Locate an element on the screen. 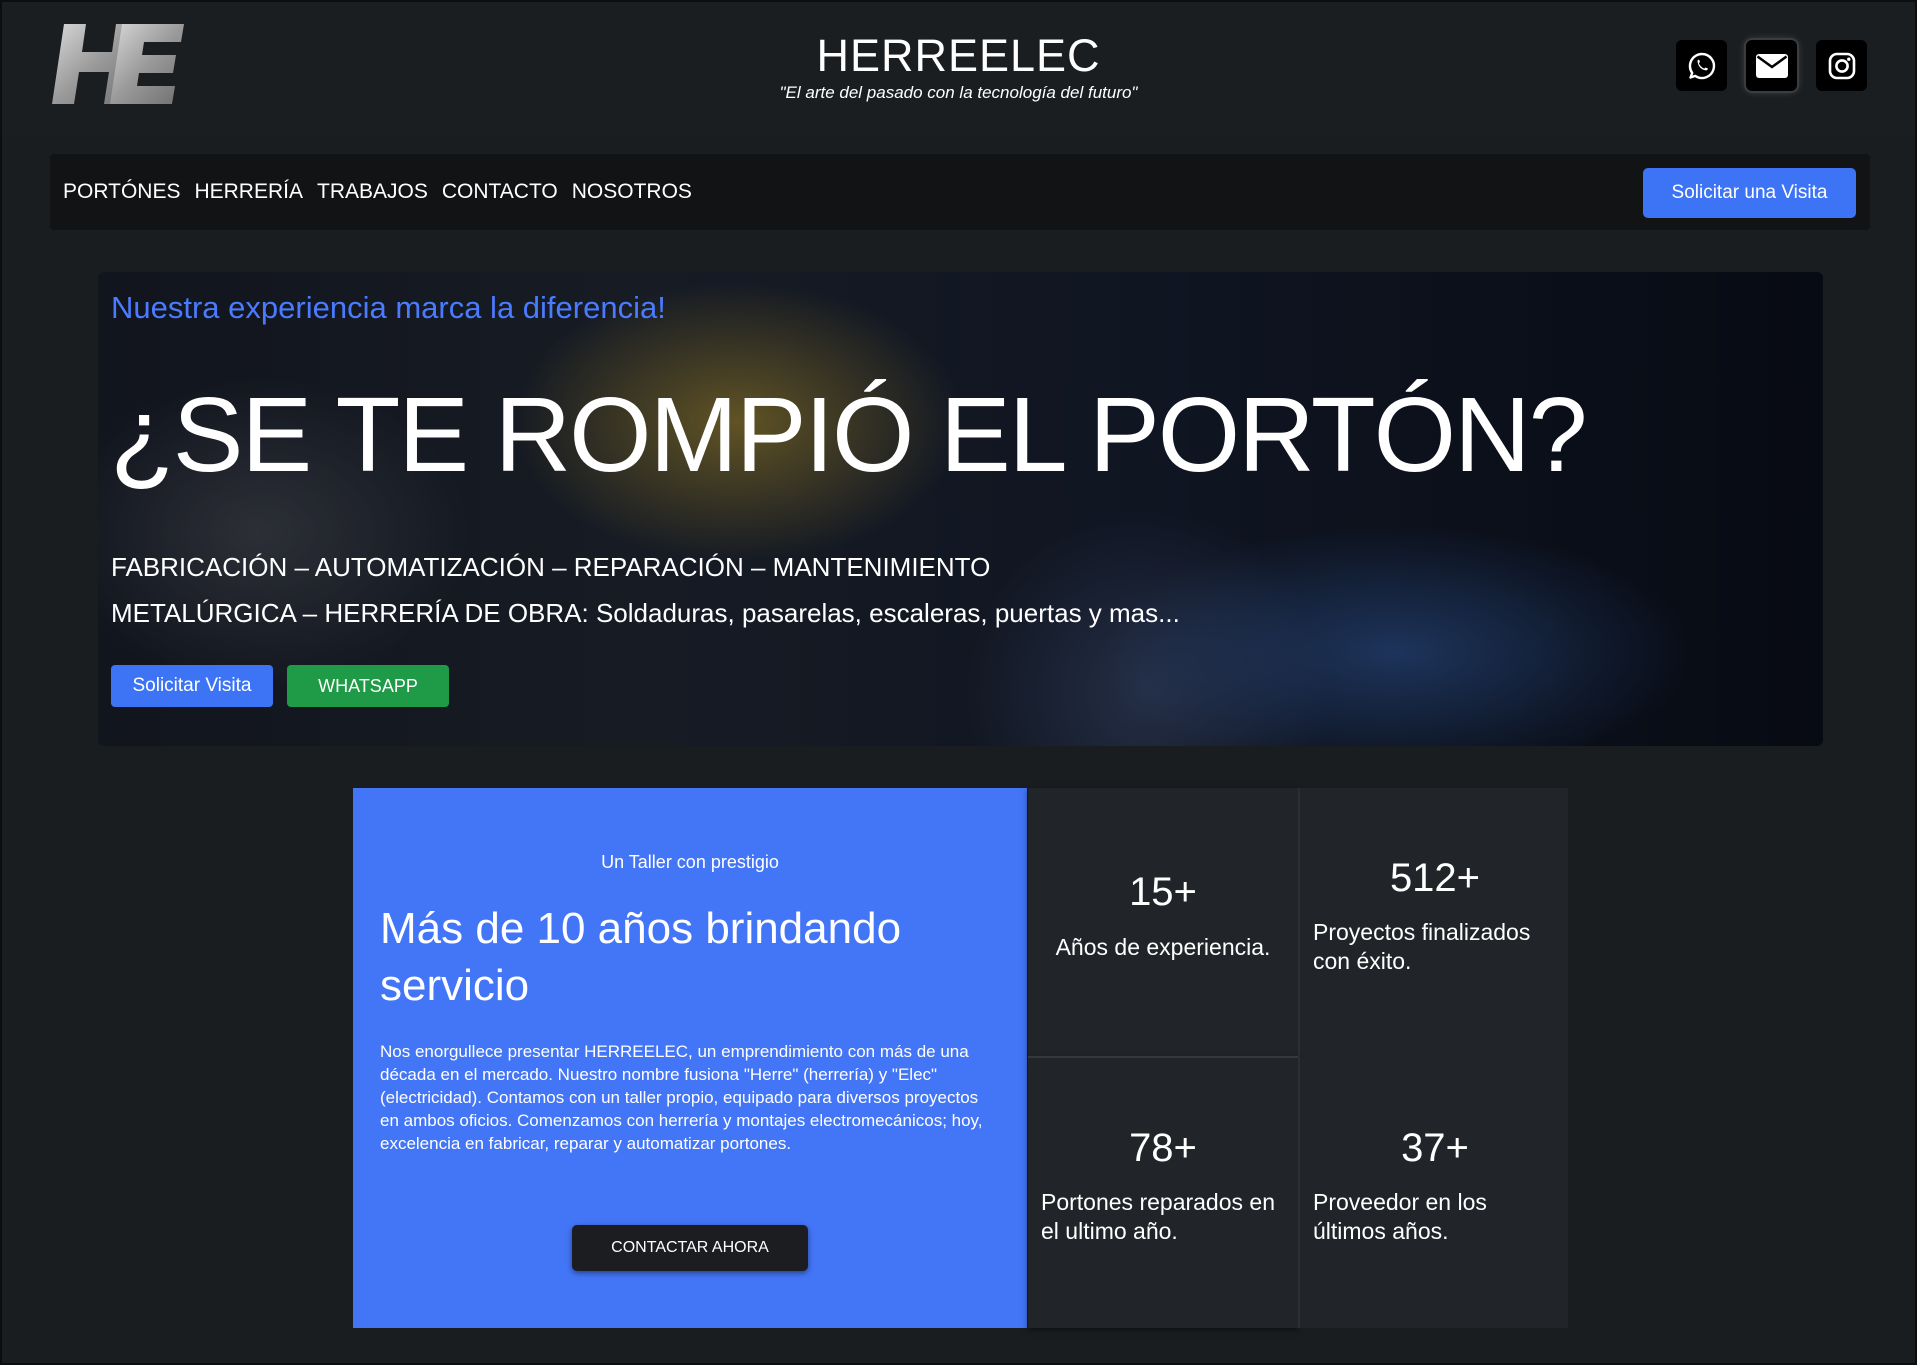  stat-value: 15+ is located at coordinates (1163, 892).